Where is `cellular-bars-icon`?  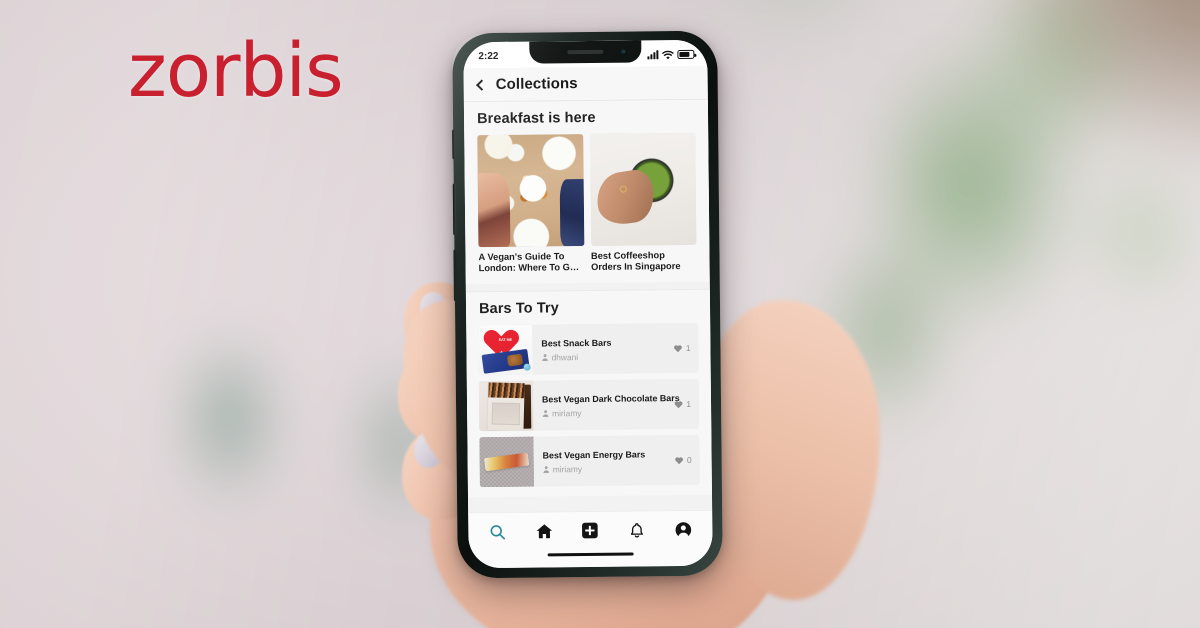 cellular-bars-icon is located at coordinates (653, 55).